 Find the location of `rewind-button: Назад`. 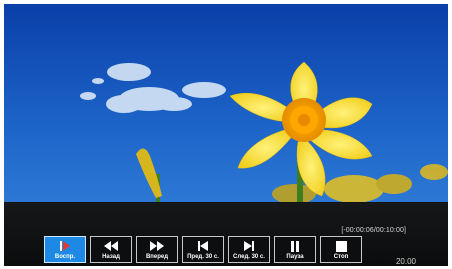

rewind-button: Назад is located at coordinates (111, 249).